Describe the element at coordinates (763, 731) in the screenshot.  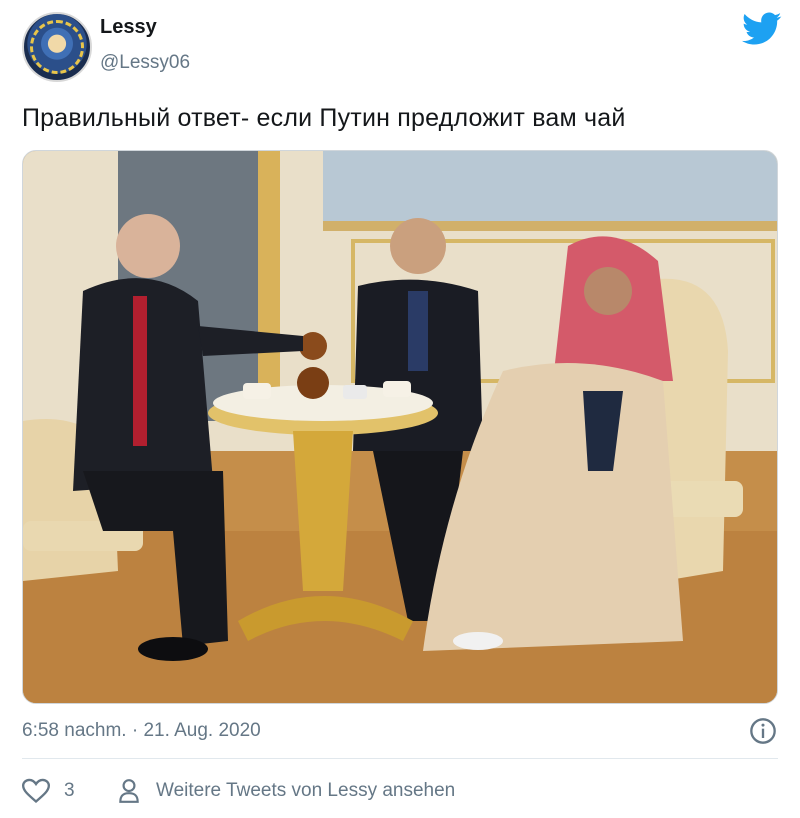
I see `info-icon` at that location.